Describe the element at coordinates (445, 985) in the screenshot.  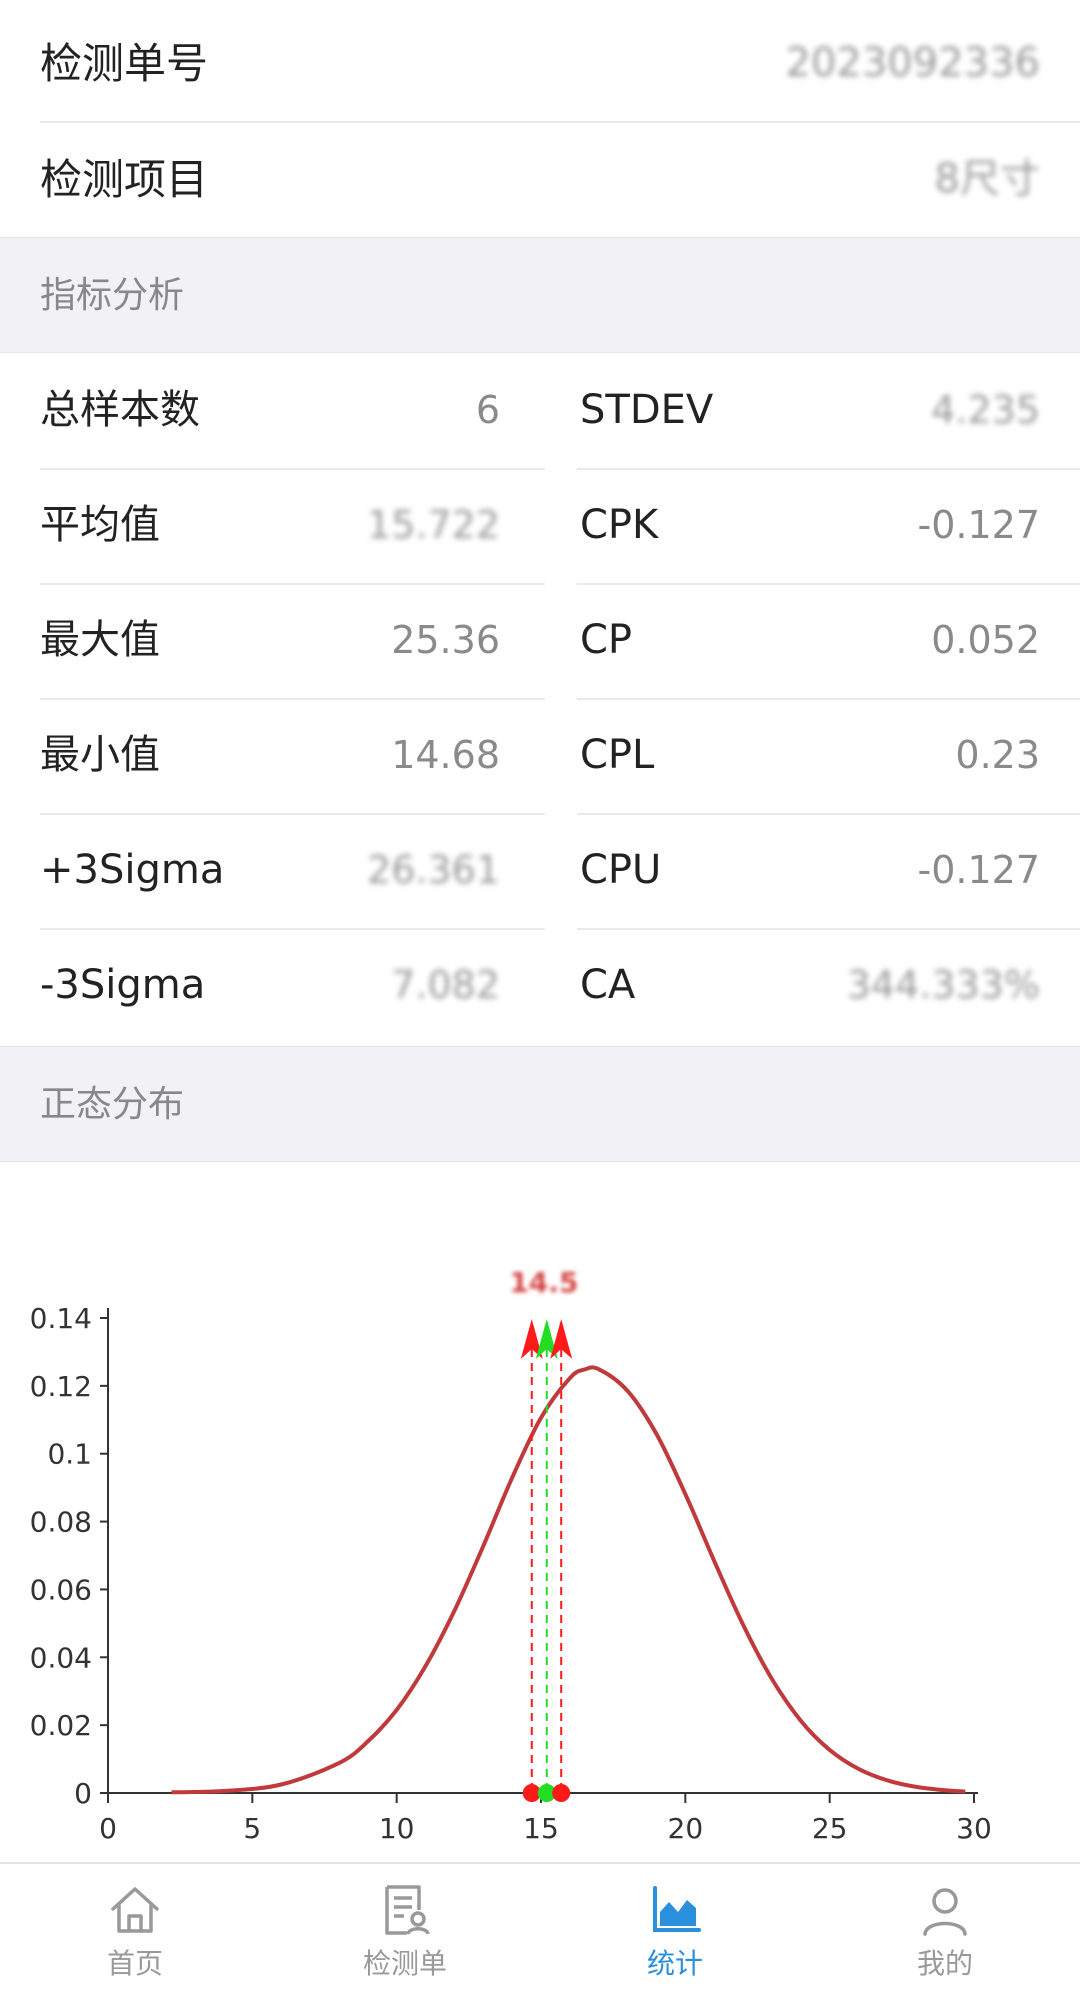
I see `metric-value: 7.082` at that location.